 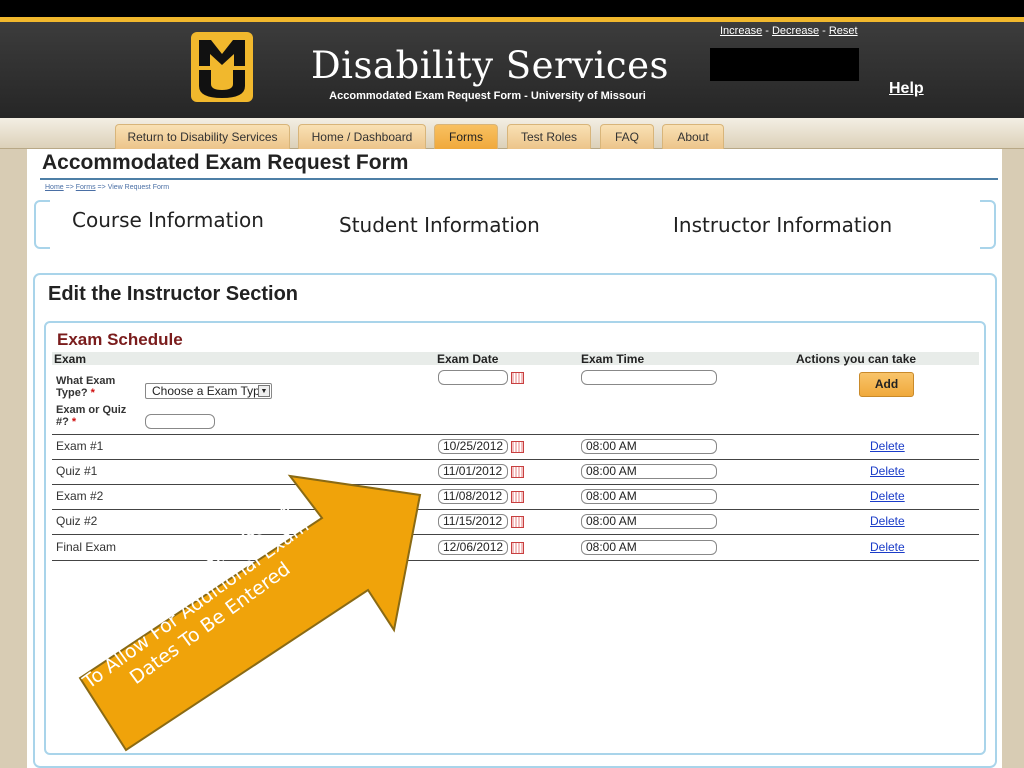 I want to click on breadcrumb: Home => Forms => View Request Form, so click(x=107, y=187).